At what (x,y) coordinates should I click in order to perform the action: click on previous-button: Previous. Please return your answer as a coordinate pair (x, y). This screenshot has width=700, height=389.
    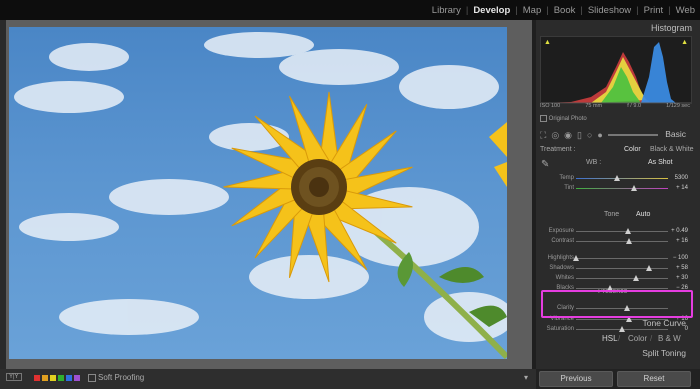
    Looking at the image, I should click on (576, 379).